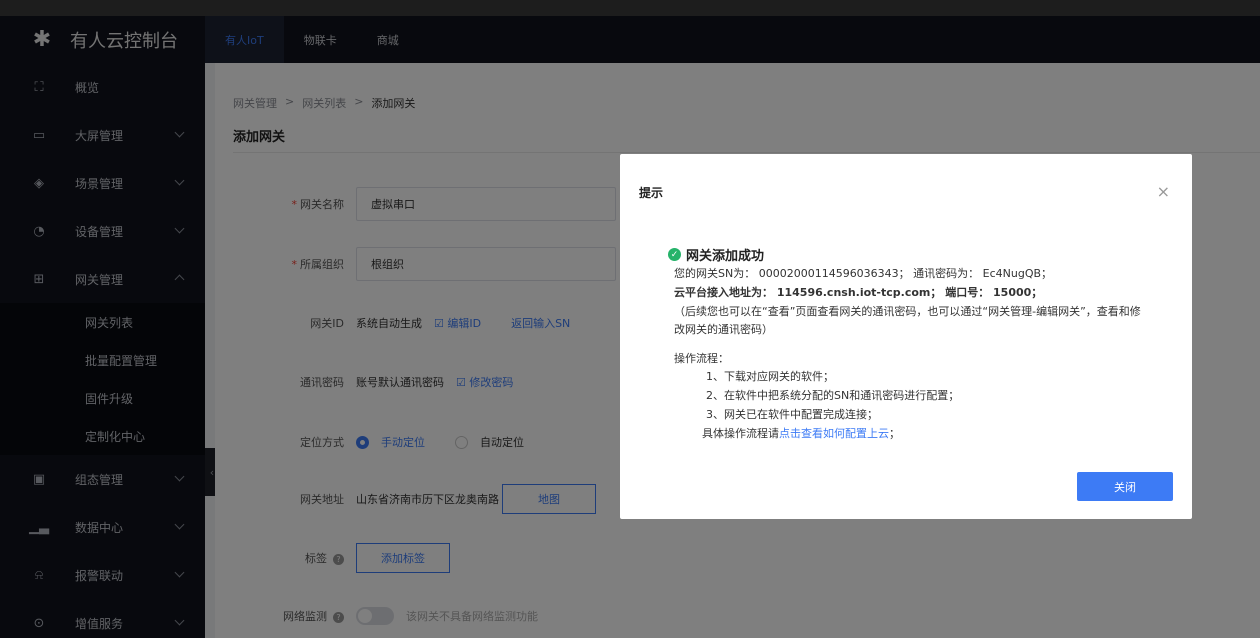  What do you see at coordinates (651, 193) in the screenshot?
I see `dialog-title: 提示` at bounding box center [651, 193].